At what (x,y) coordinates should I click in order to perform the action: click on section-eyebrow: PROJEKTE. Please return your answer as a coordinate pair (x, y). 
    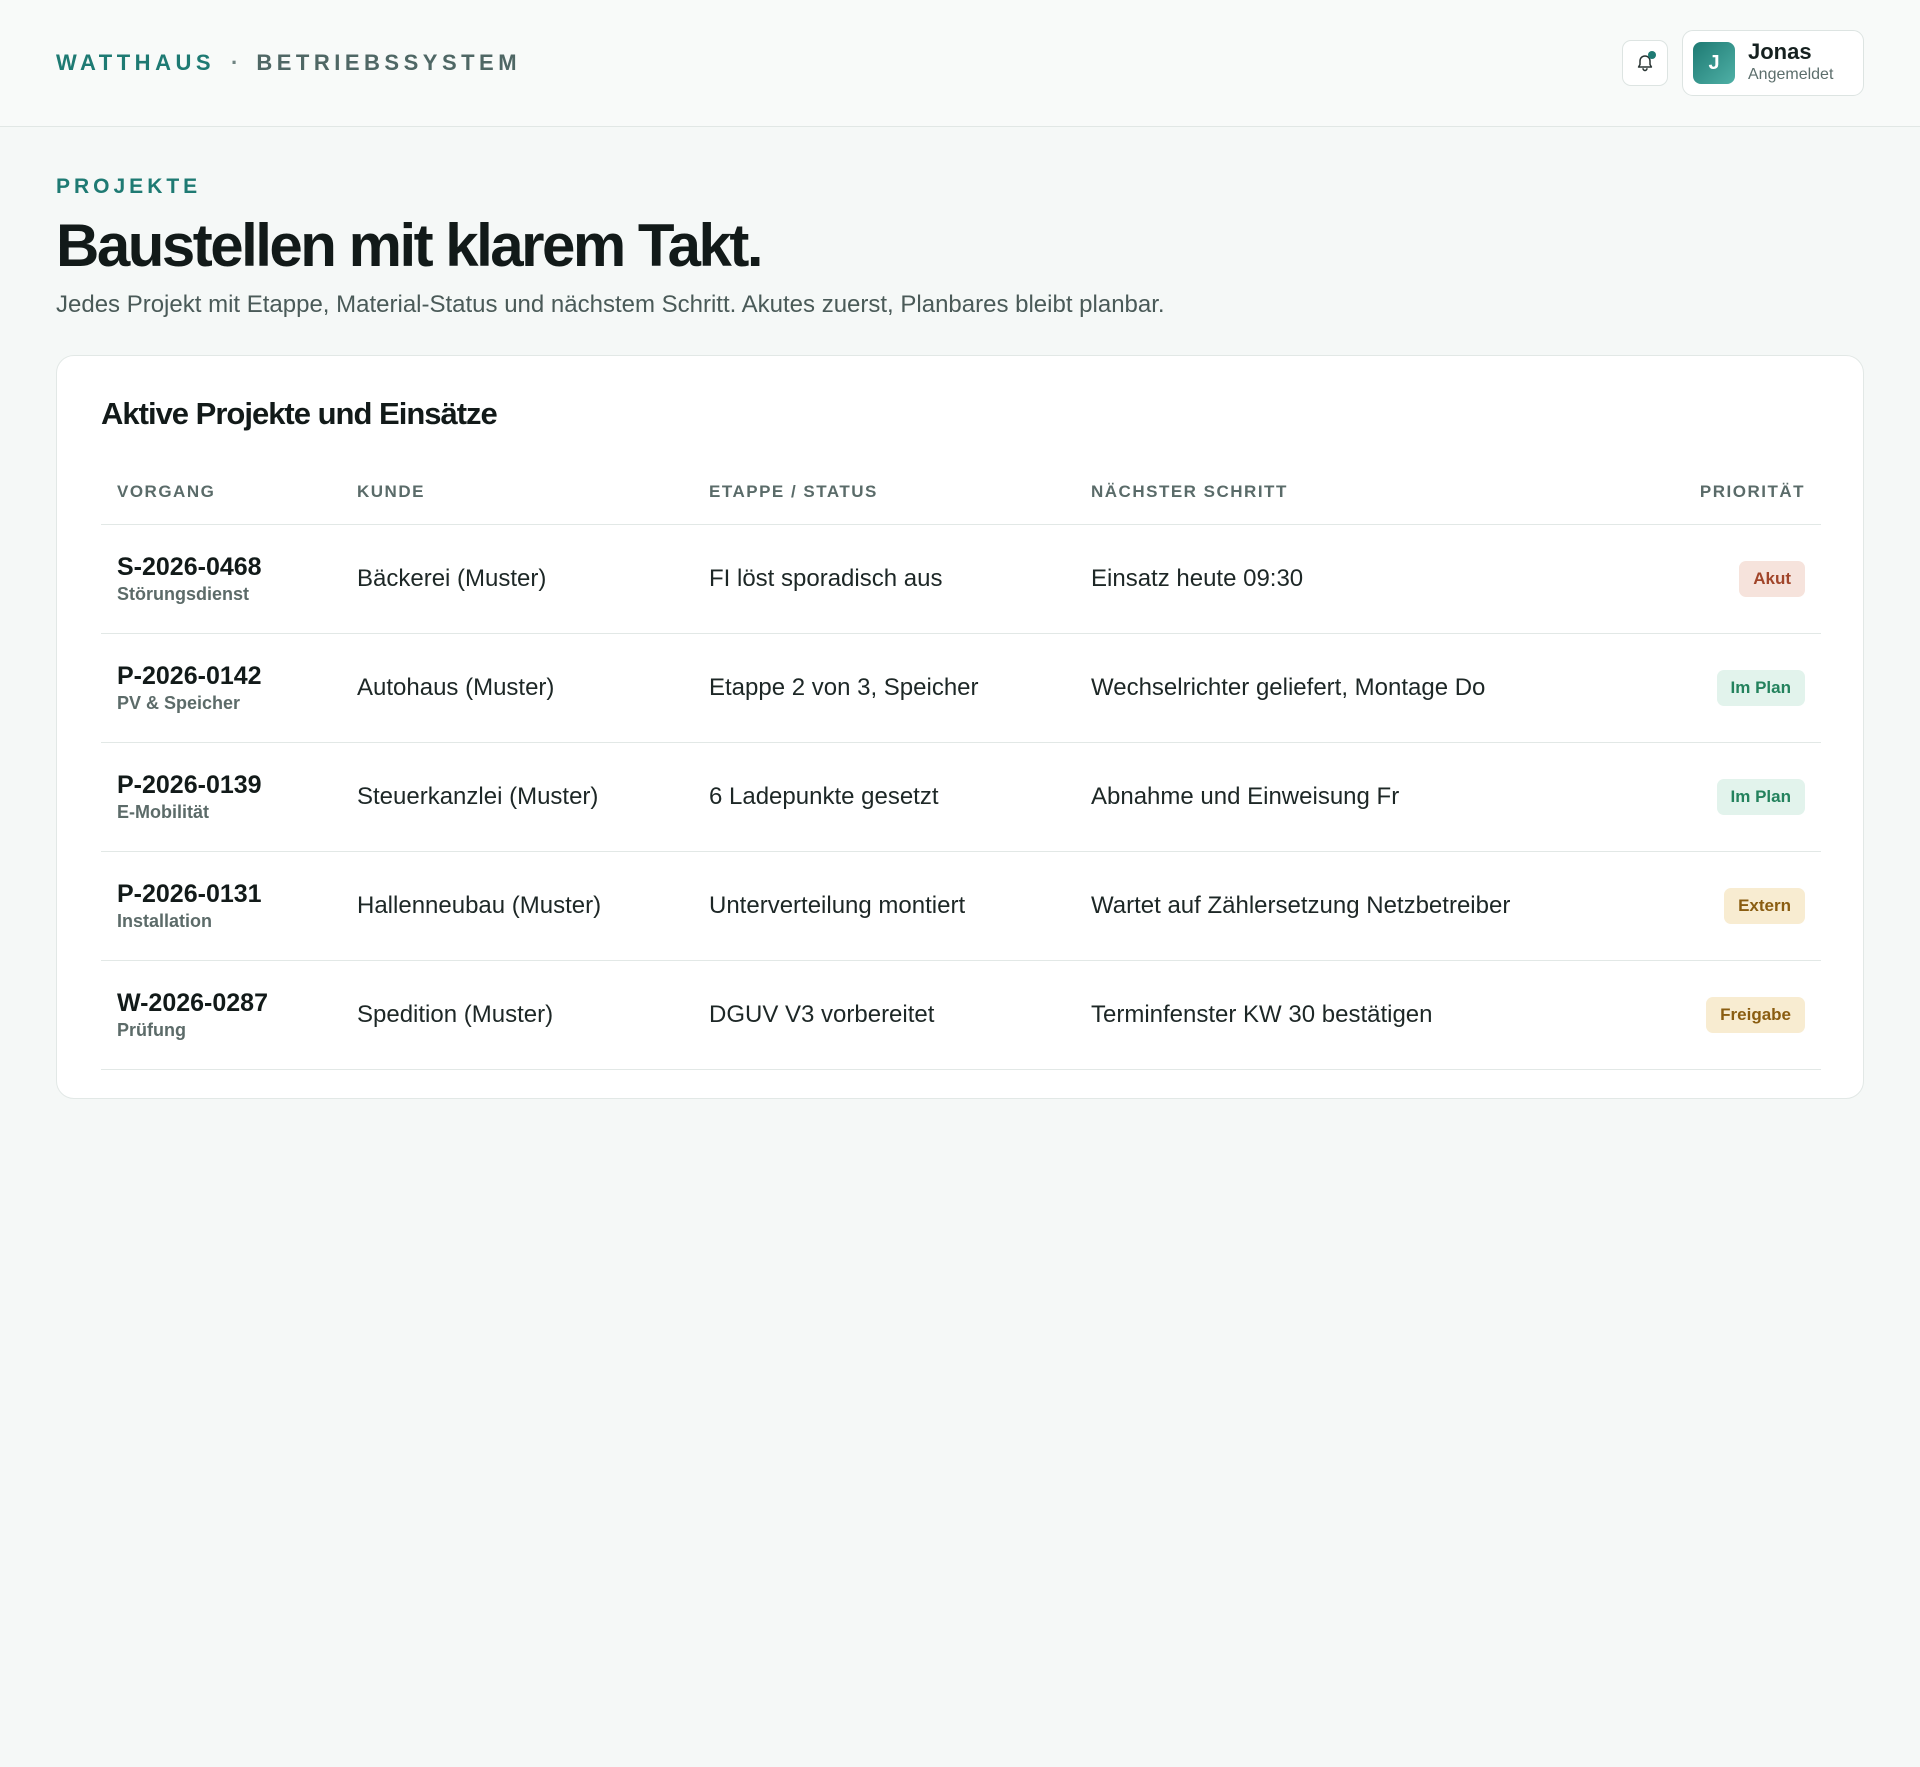
    Looking at the image, I should click on (129, 186).